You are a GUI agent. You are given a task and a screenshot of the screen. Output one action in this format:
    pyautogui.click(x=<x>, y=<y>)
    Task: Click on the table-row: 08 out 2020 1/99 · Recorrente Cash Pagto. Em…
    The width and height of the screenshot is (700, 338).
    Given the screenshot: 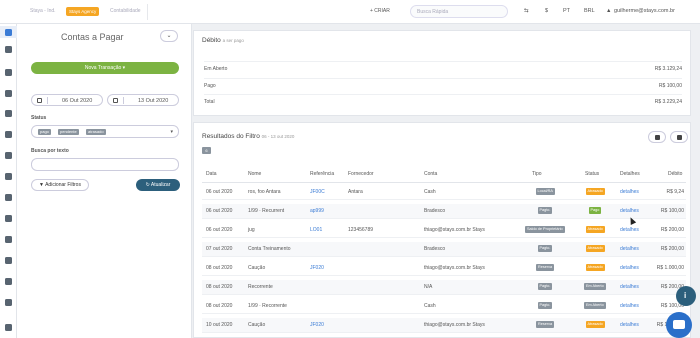 What is the action you would take?
    pyautogui.click(x=444, y=306)
    